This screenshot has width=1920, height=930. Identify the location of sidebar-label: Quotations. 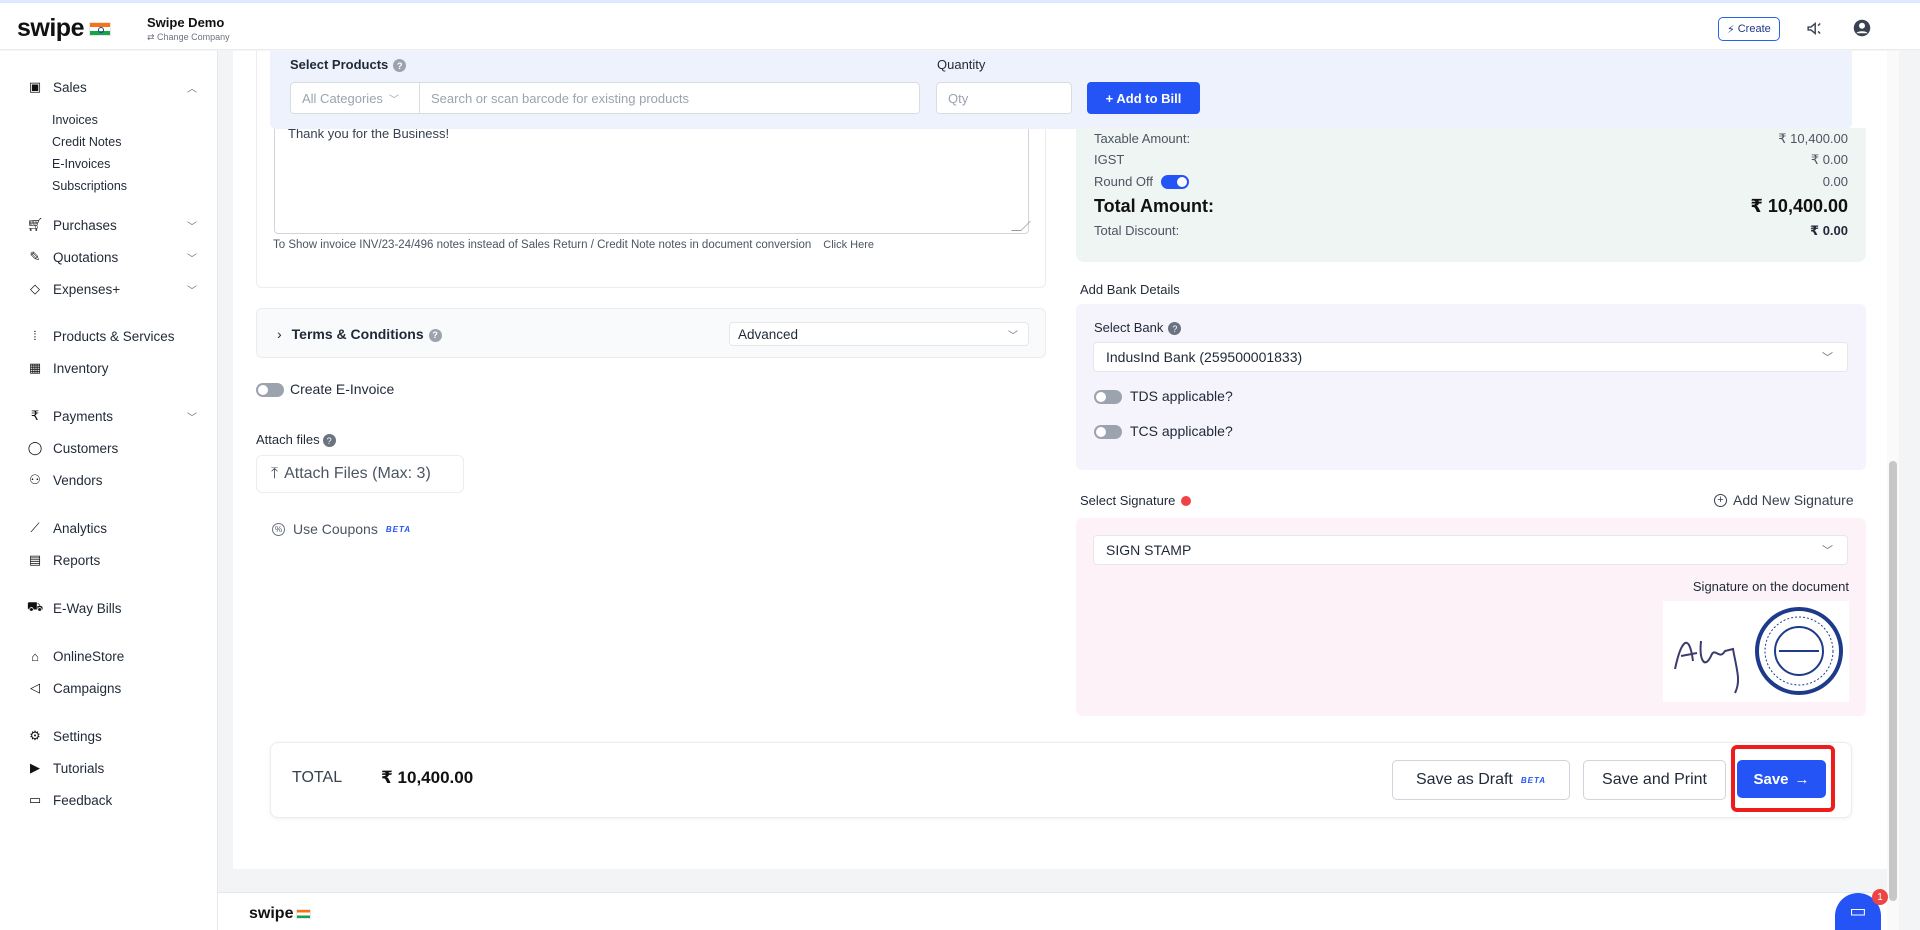
(86, 257).